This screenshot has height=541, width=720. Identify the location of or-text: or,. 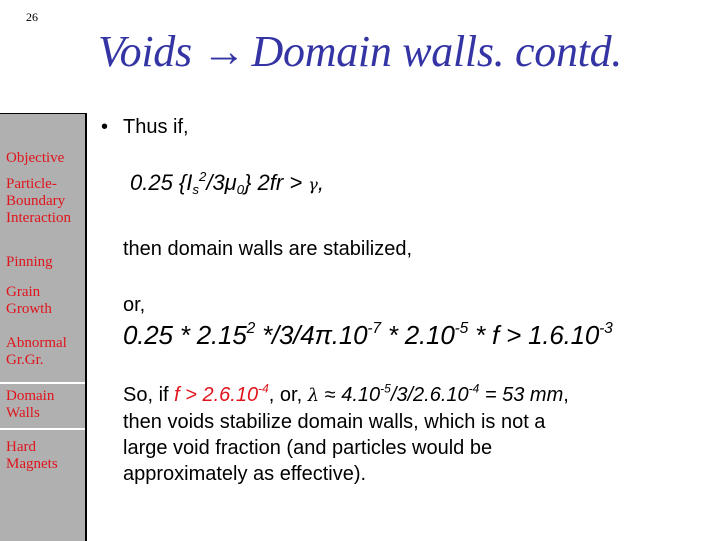
(134, 305).